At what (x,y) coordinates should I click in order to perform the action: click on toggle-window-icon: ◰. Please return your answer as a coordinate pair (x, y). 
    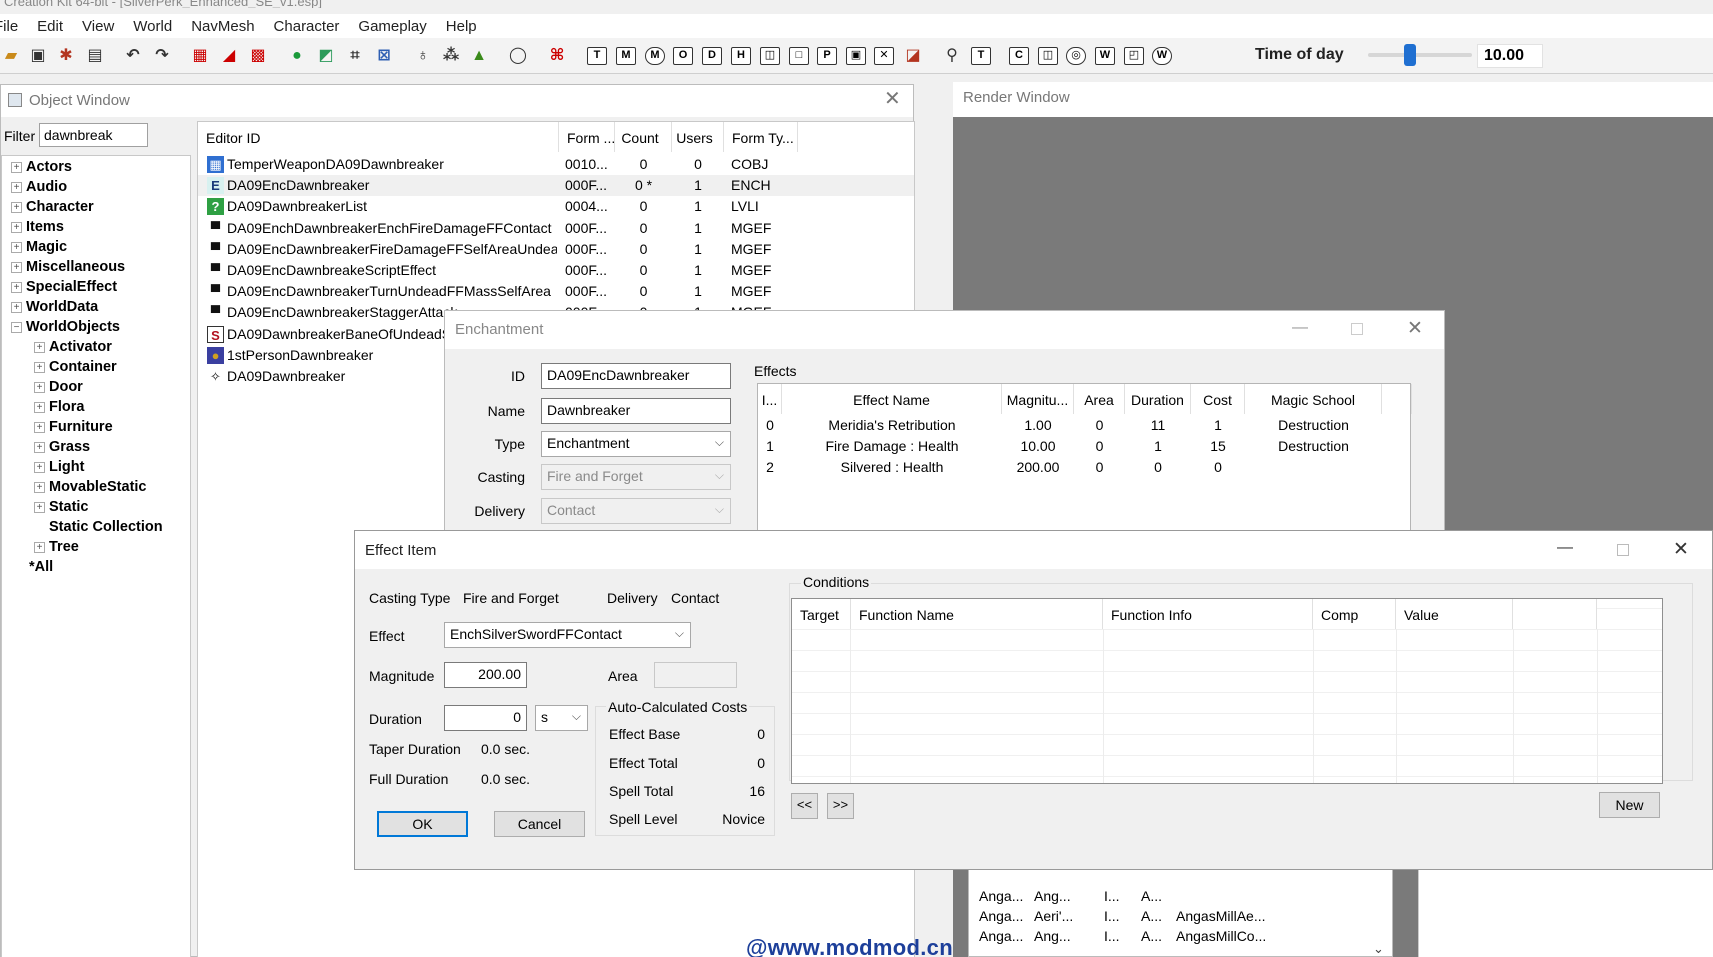
    Looking at the image, I should click on (1134, 56).